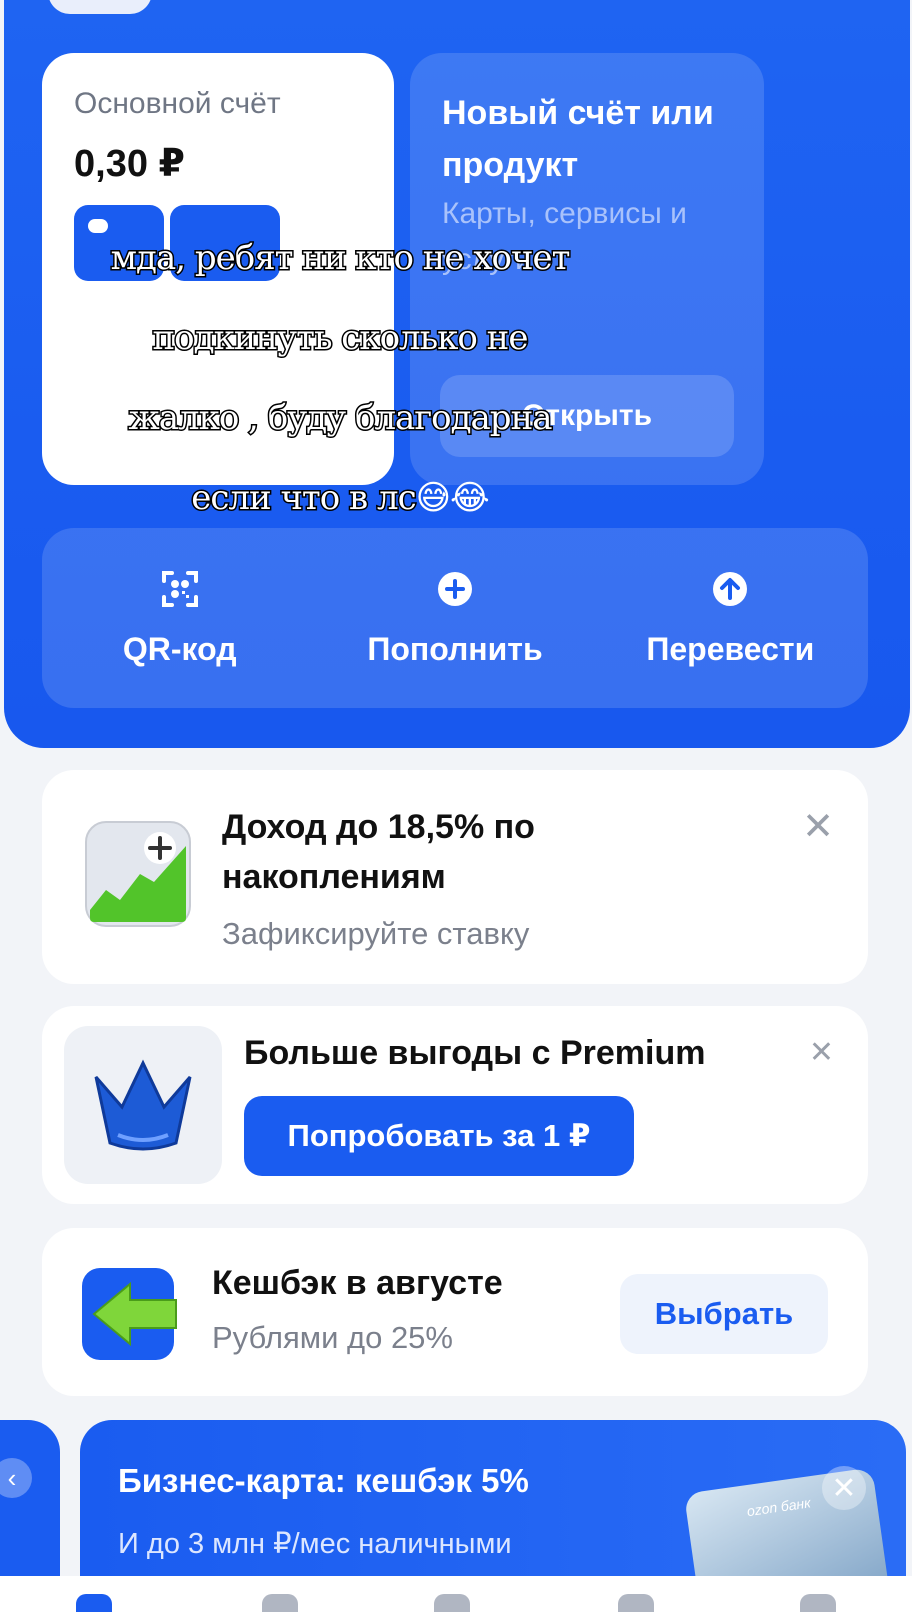 The image size is (912, 1612). Describe the element at coordinates (304, 498) in the screenshot. I see `caption-text: если что в лс` at that location.